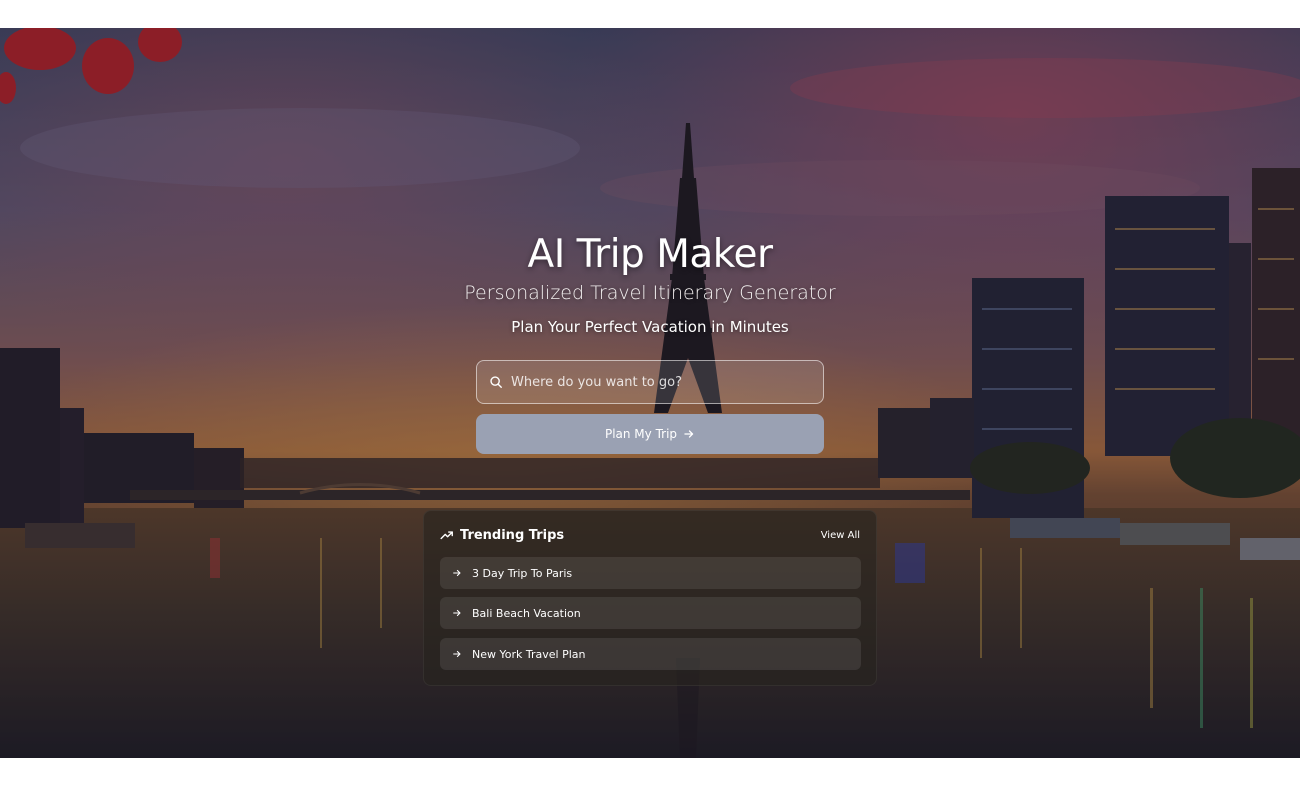 Image resolution: width=1300 pixels, height=788 pixels. I want to click on page-title: AI Trip Maker, so click(650, 254).